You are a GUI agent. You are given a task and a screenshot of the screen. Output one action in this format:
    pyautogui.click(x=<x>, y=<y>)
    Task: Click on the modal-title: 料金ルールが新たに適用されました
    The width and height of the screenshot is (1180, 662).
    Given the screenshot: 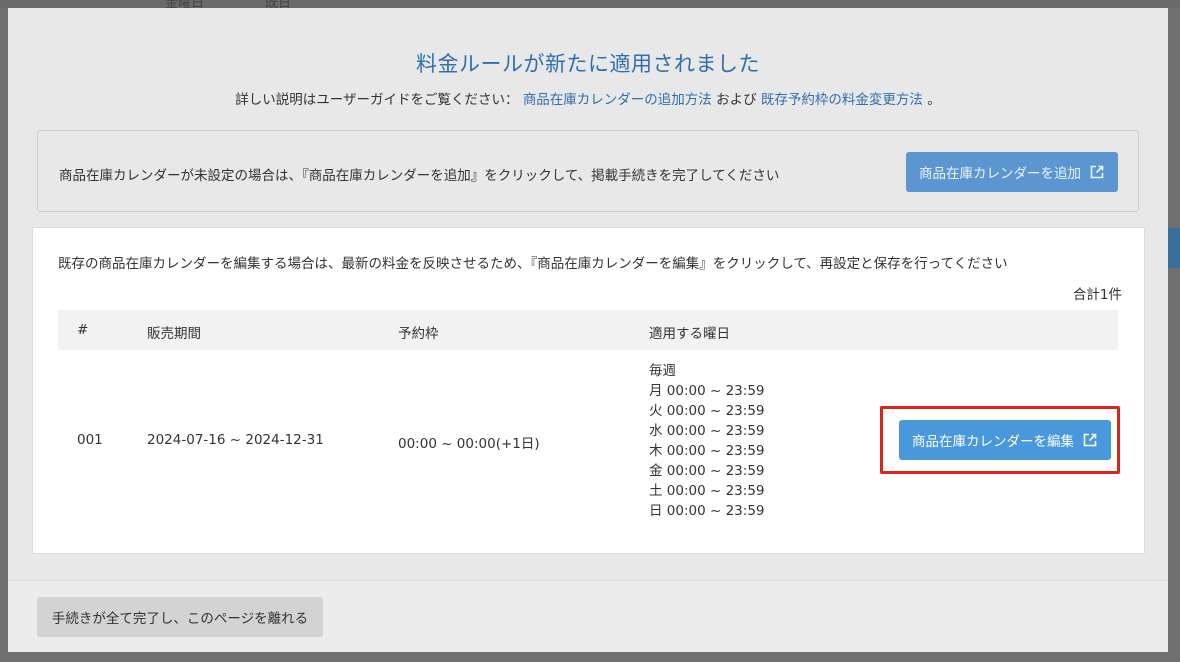 What is the action you would take?
    pyautogui.click(x=588, y=64)
    